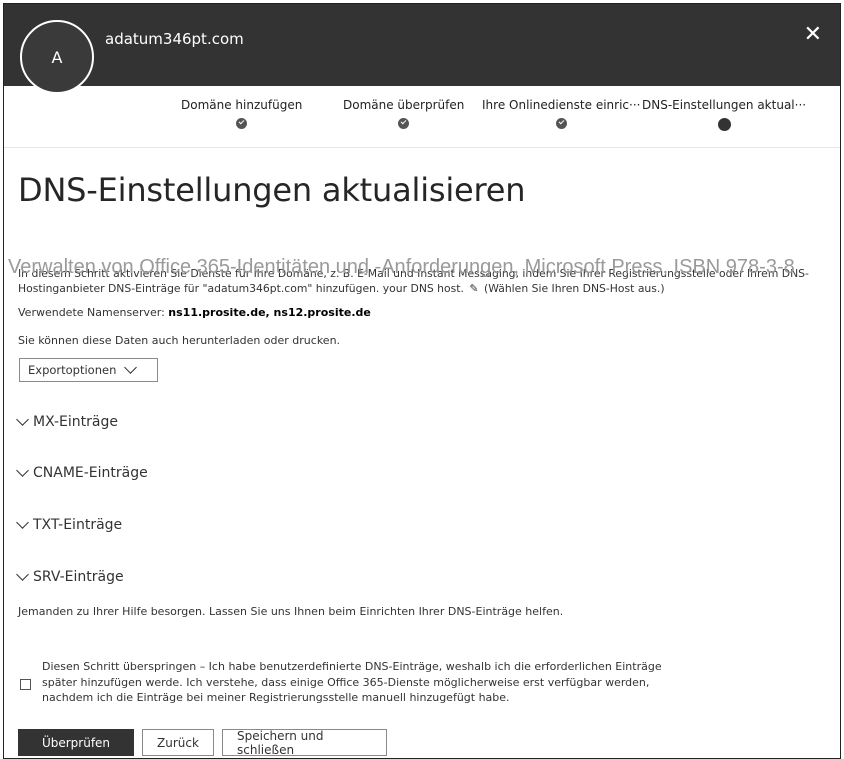 The width and height of the screenshot is (844, 759). I want to click on avatar: A, so click(57, 57).